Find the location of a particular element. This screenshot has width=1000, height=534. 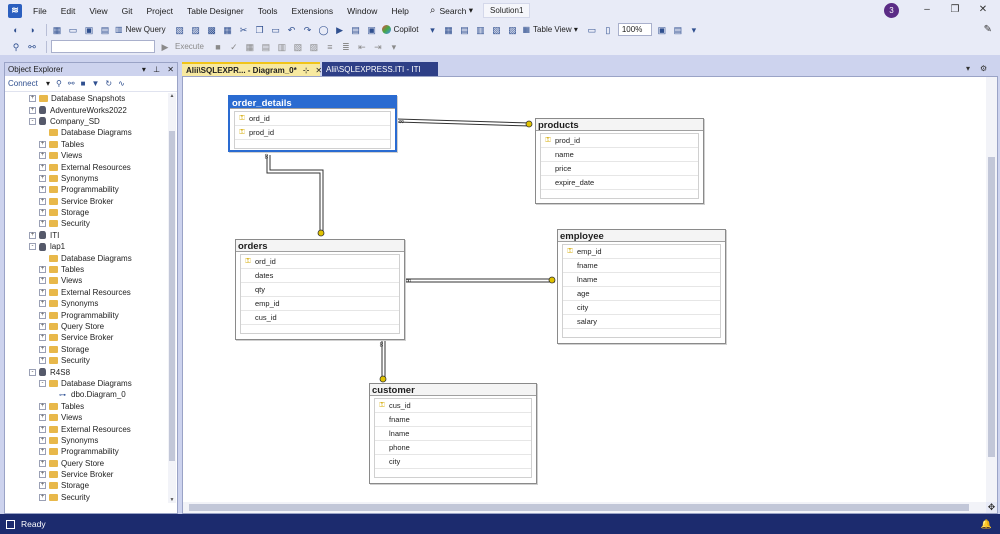

tree-scrollbar: ▲ ▼ is located at coordinates (172, 298).